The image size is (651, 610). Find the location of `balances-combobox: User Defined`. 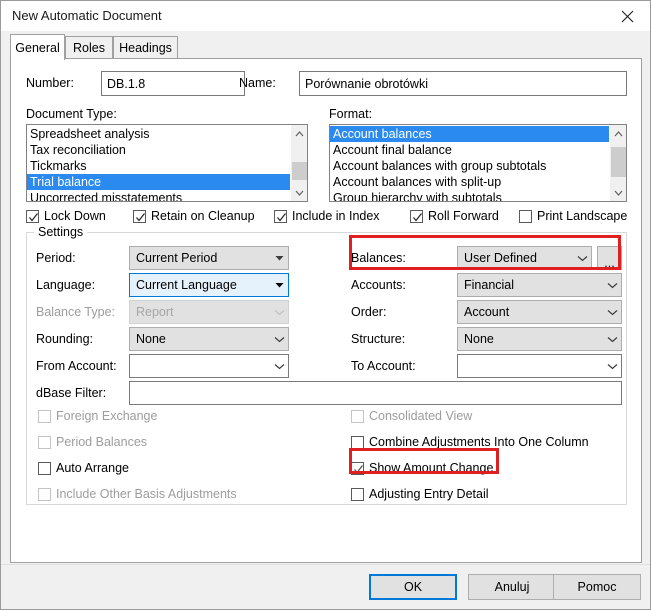

balances-combobox: User Defined is located at coordinates (524, 258).